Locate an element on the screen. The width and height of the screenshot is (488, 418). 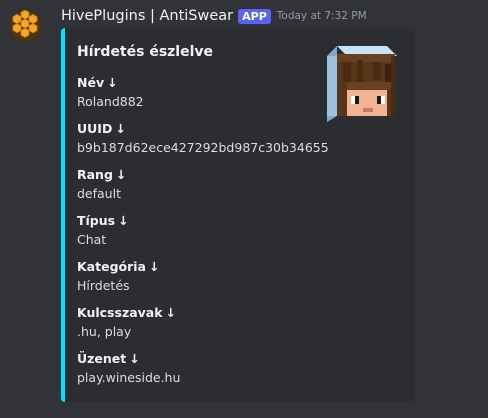
author-name: HivePlugins | AntiSwear is located at coordinates (147, 16).